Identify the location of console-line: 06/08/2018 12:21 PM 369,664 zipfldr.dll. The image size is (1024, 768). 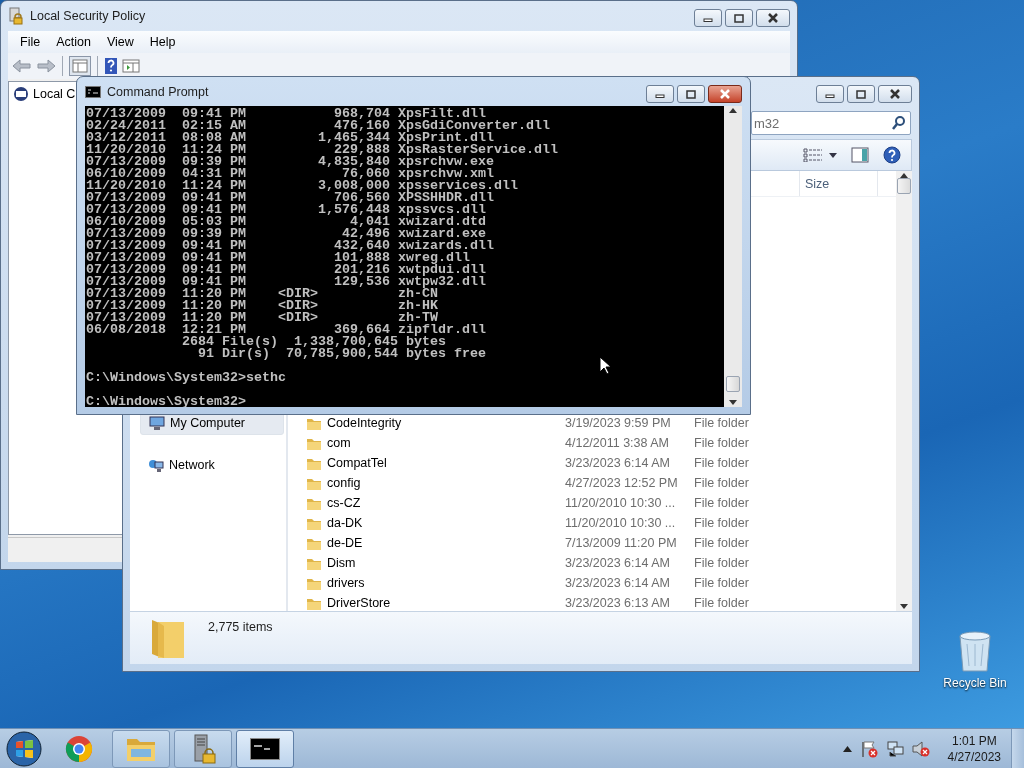
(286, 330).